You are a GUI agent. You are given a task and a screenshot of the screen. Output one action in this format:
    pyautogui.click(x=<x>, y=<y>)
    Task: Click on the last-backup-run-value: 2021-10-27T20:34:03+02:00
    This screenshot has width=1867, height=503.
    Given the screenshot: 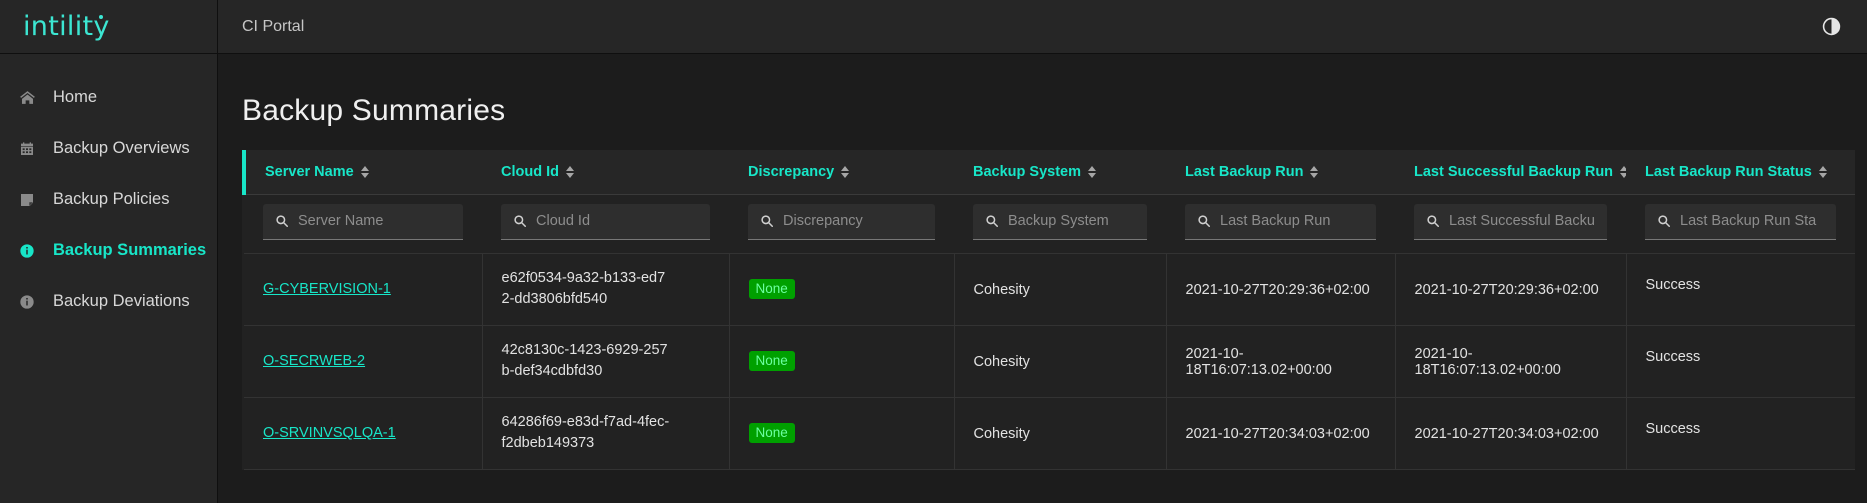 What is the action you would take?
    pyautogui.click(x=1277, y=434)
    